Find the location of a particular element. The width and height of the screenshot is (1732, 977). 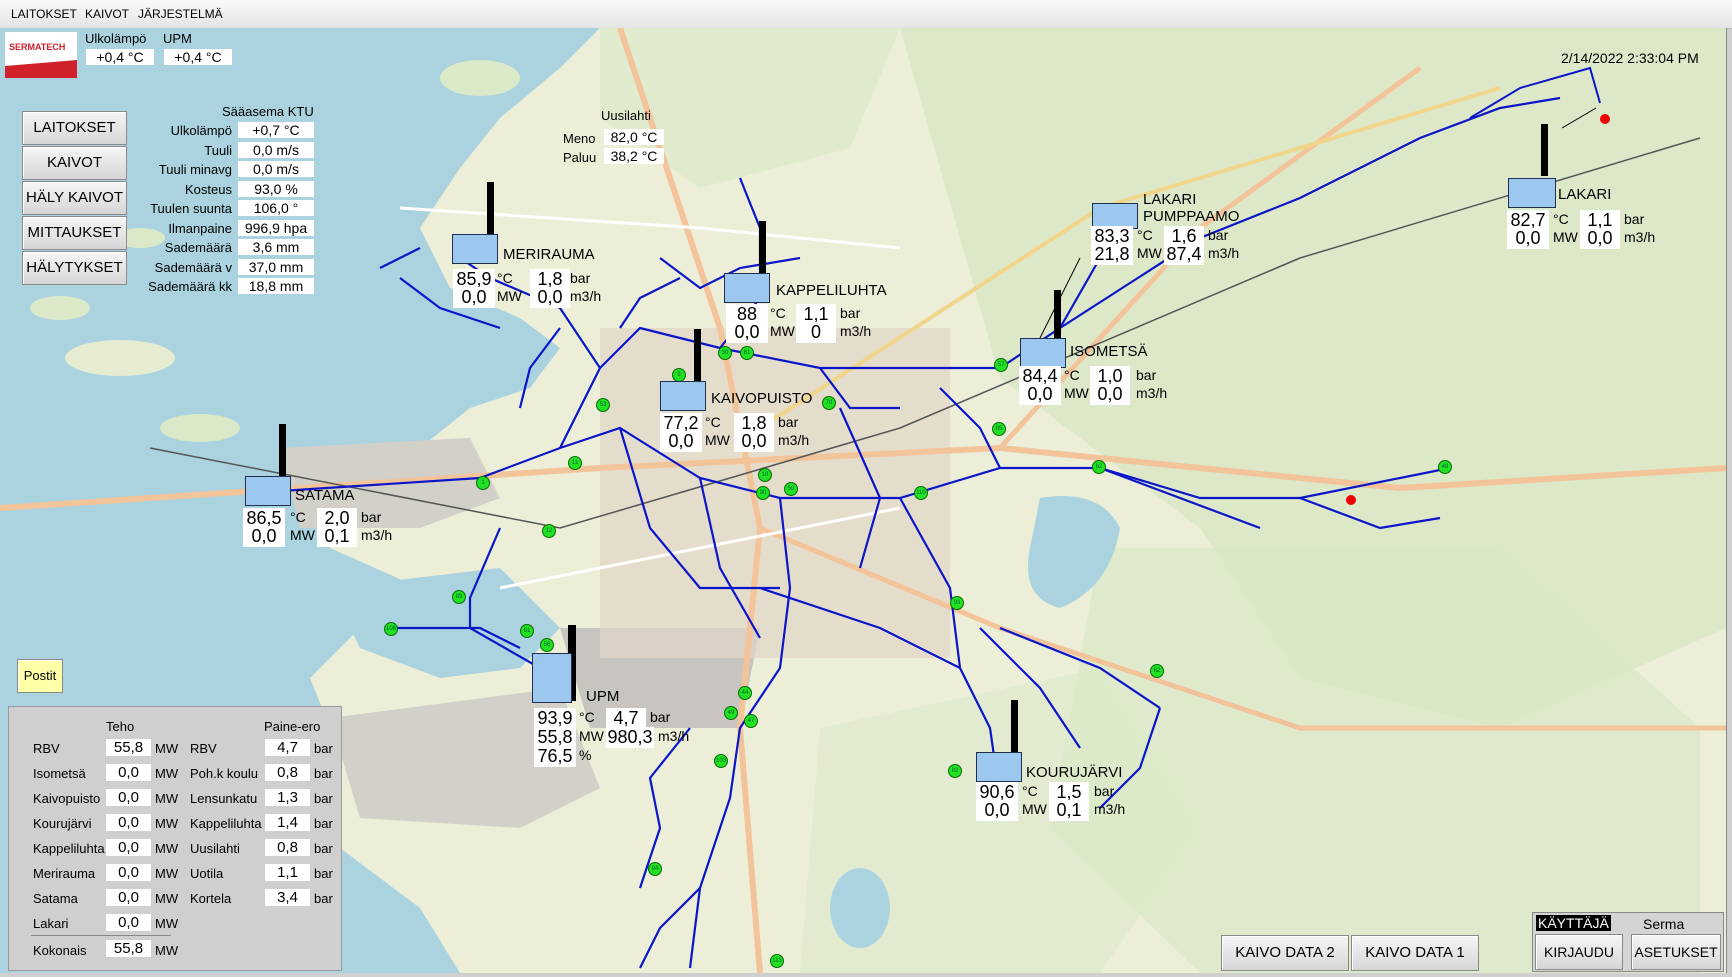

weather-value: 0,0 m/s is located at coordinates (276, 169).